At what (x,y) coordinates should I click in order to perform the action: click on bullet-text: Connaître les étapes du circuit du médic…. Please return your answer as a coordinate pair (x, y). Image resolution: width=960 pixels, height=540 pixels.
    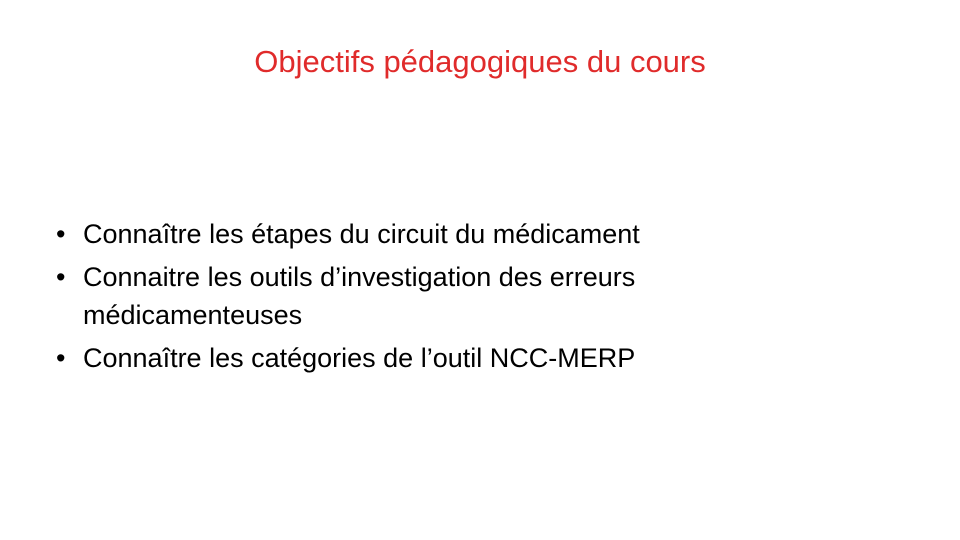
    Looking at the image, I should click on (361, 234).